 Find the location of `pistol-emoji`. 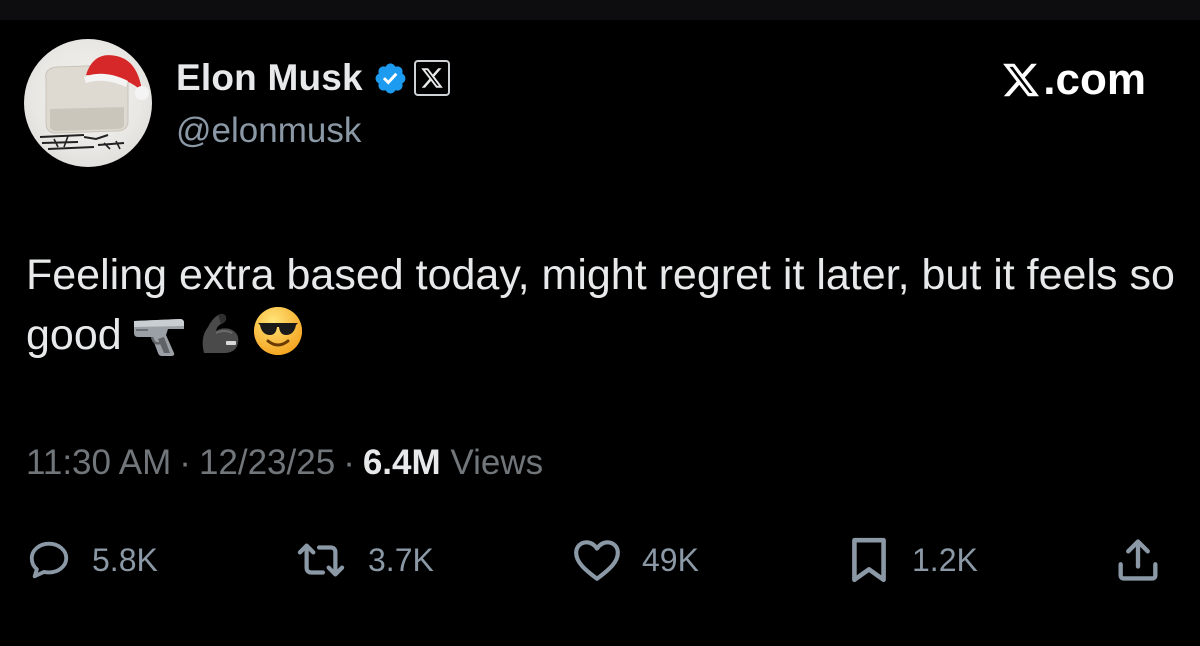

pistol-emoji is located at coordinates (159, 343).